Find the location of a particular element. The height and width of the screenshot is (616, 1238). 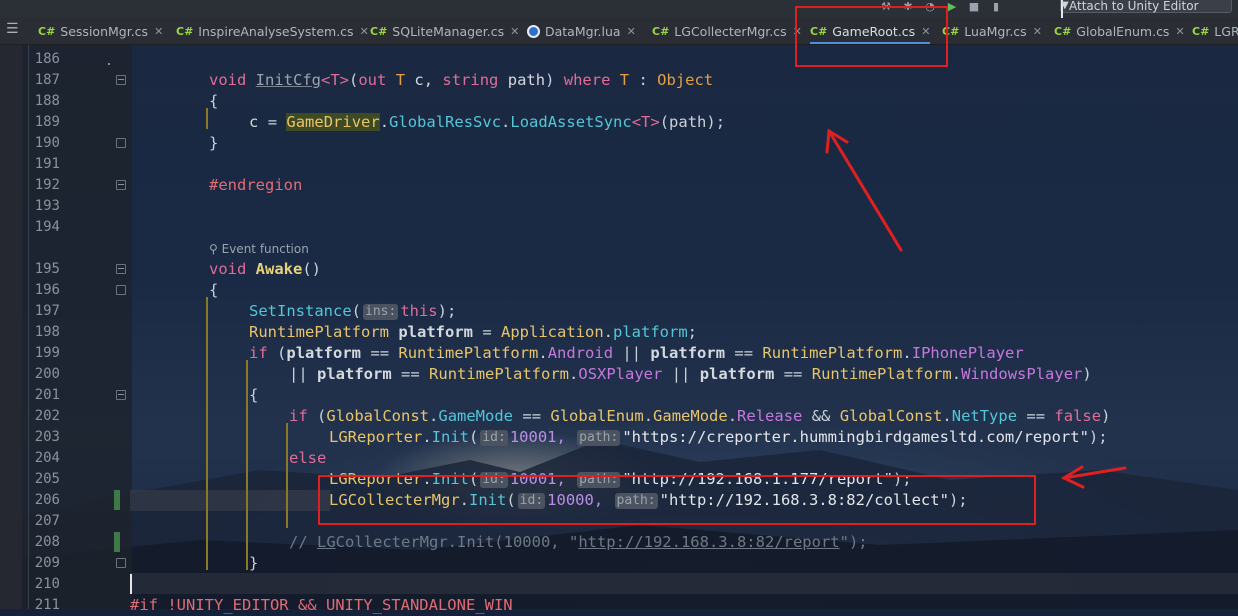

attach-to-unity-button: Attach to Unity Editor ▼ is located at coordinates (1146, 9).